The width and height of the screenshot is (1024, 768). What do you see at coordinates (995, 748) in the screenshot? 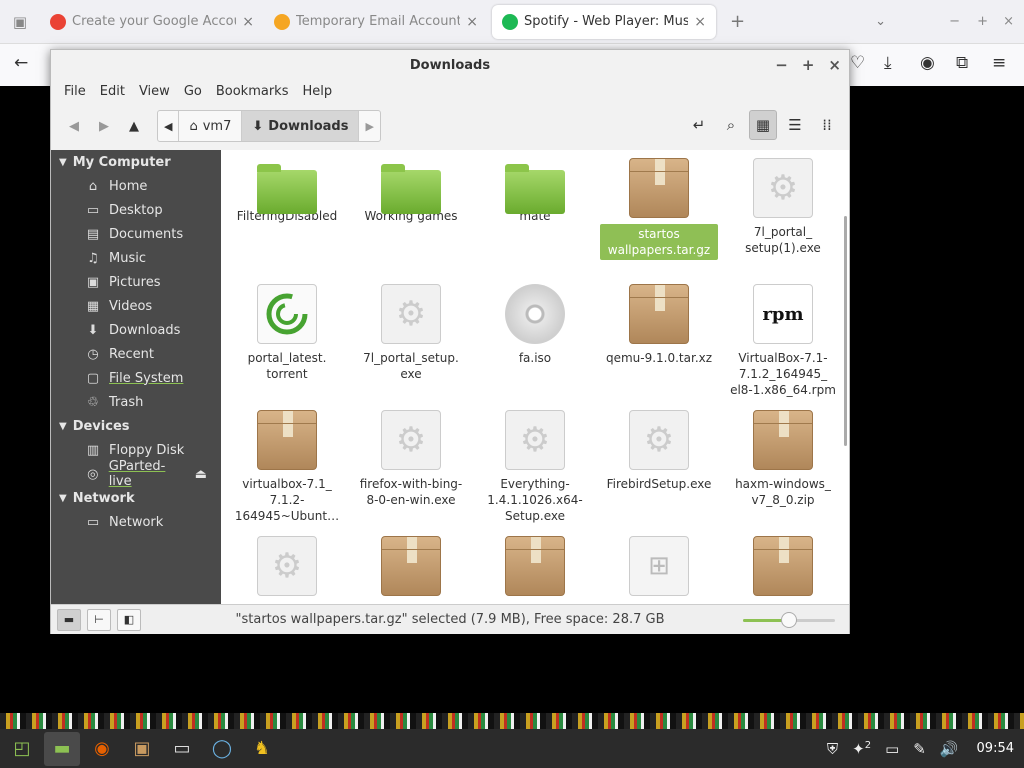
I see `clock: 09:54` at bounding box center [995, 748].